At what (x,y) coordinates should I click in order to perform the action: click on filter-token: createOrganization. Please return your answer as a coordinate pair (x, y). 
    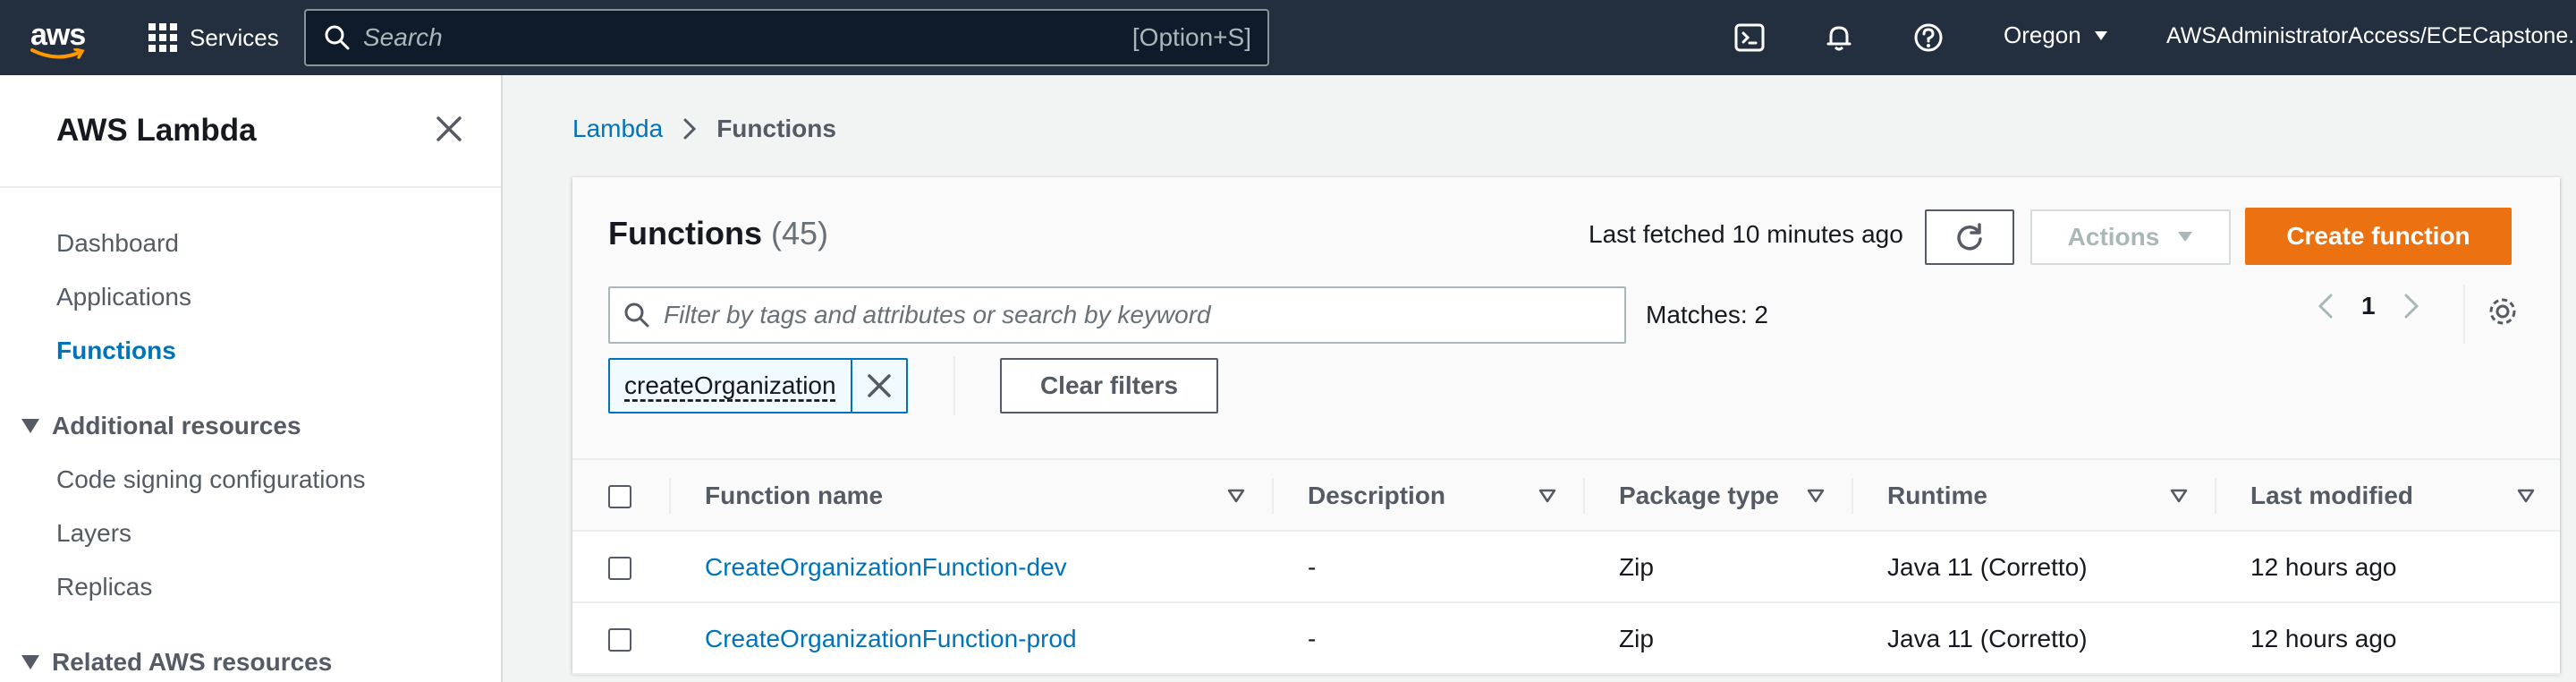
    Looking at the image, I should click on (758, 385).